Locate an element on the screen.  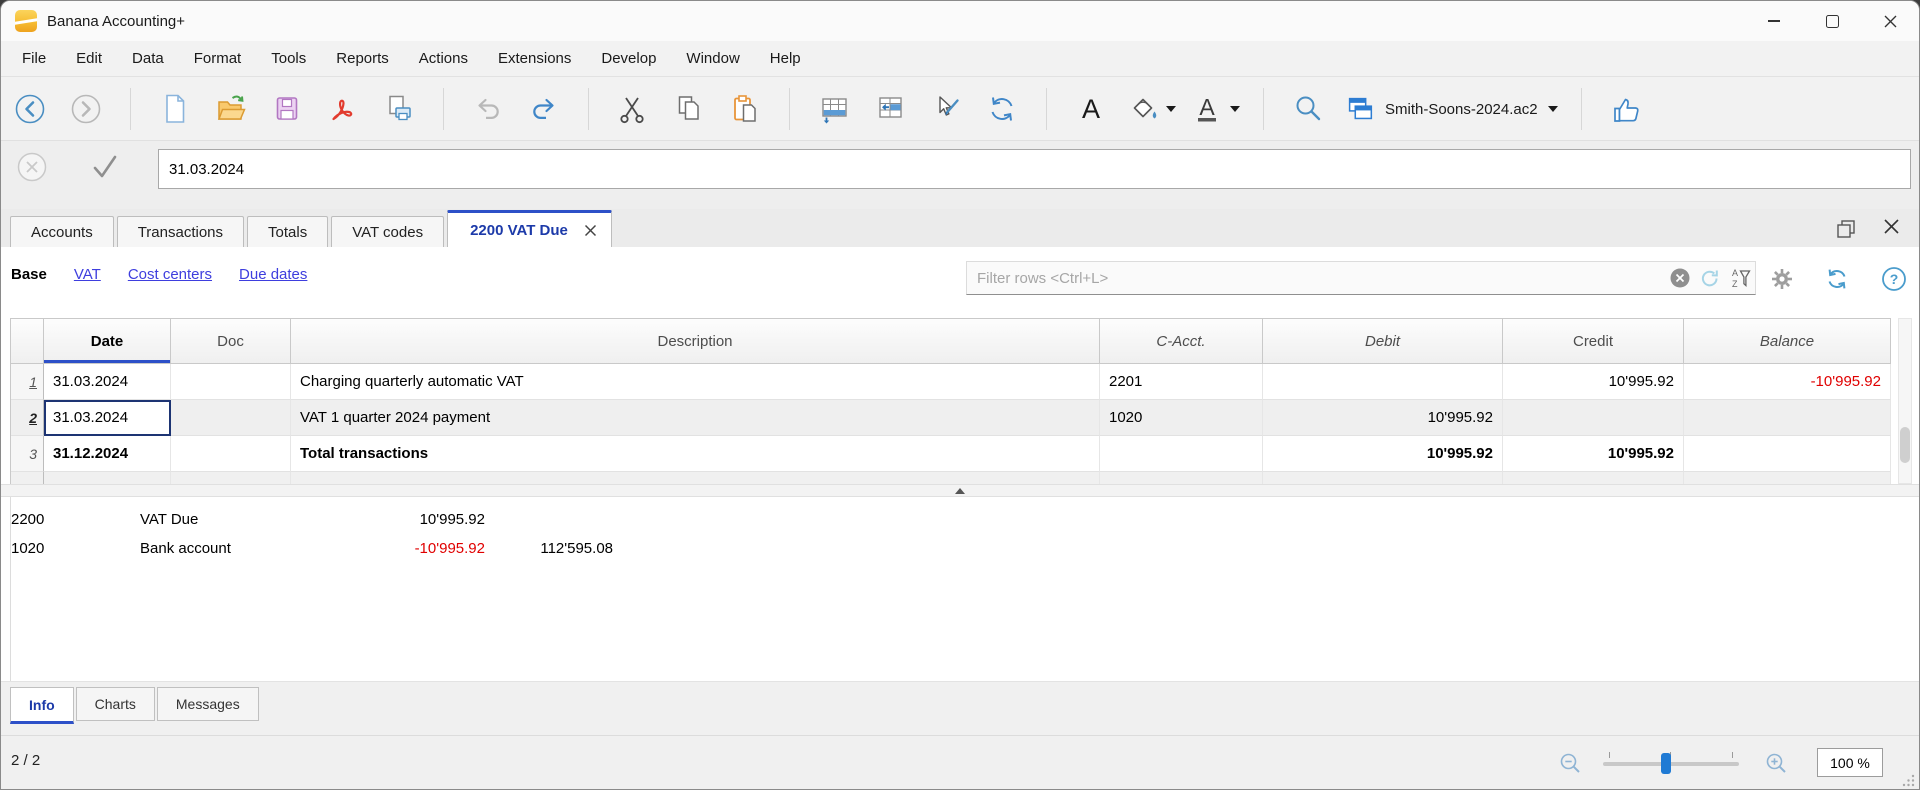
menu-develop: Develop is located at coordinates (628, 58).